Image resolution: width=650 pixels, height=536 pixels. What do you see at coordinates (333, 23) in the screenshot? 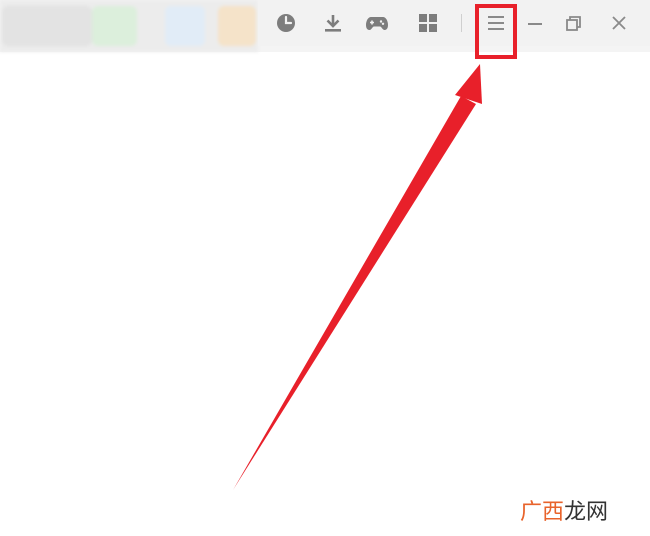
I see `download-icon` at bounding box center [333, 23].